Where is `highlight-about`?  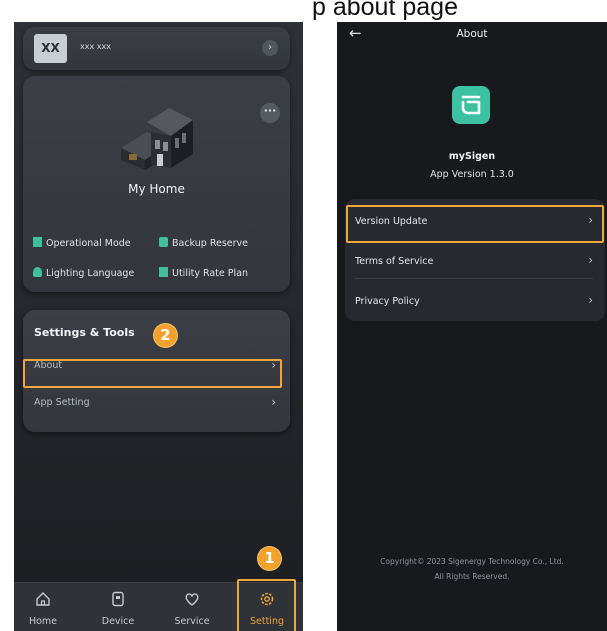 highlight-about is located at coordinates (152, 373).